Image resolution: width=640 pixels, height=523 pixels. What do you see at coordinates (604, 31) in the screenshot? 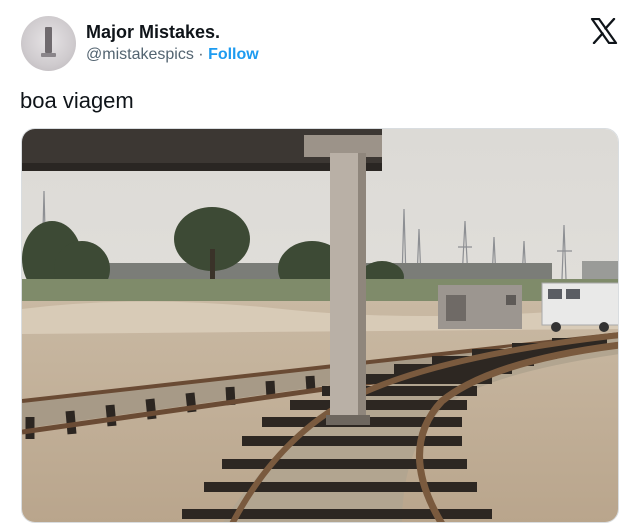
I see `x-logo-icon` at bounding box center [604, 31].